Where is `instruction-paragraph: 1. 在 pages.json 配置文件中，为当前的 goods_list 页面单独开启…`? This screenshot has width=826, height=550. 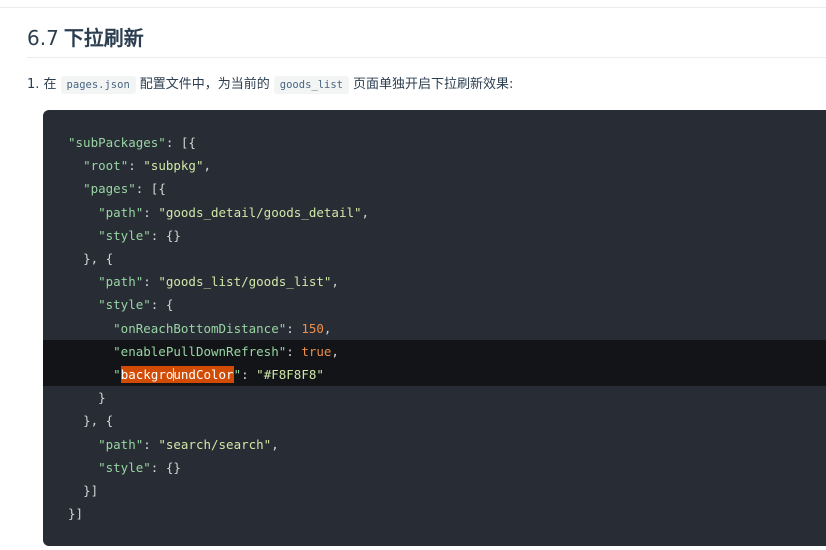
instruction-paragraph: 1. 在 pages.json 配置文件中，为当前的 goods_list 页面单独开启… is located at coordinates (270, 85).